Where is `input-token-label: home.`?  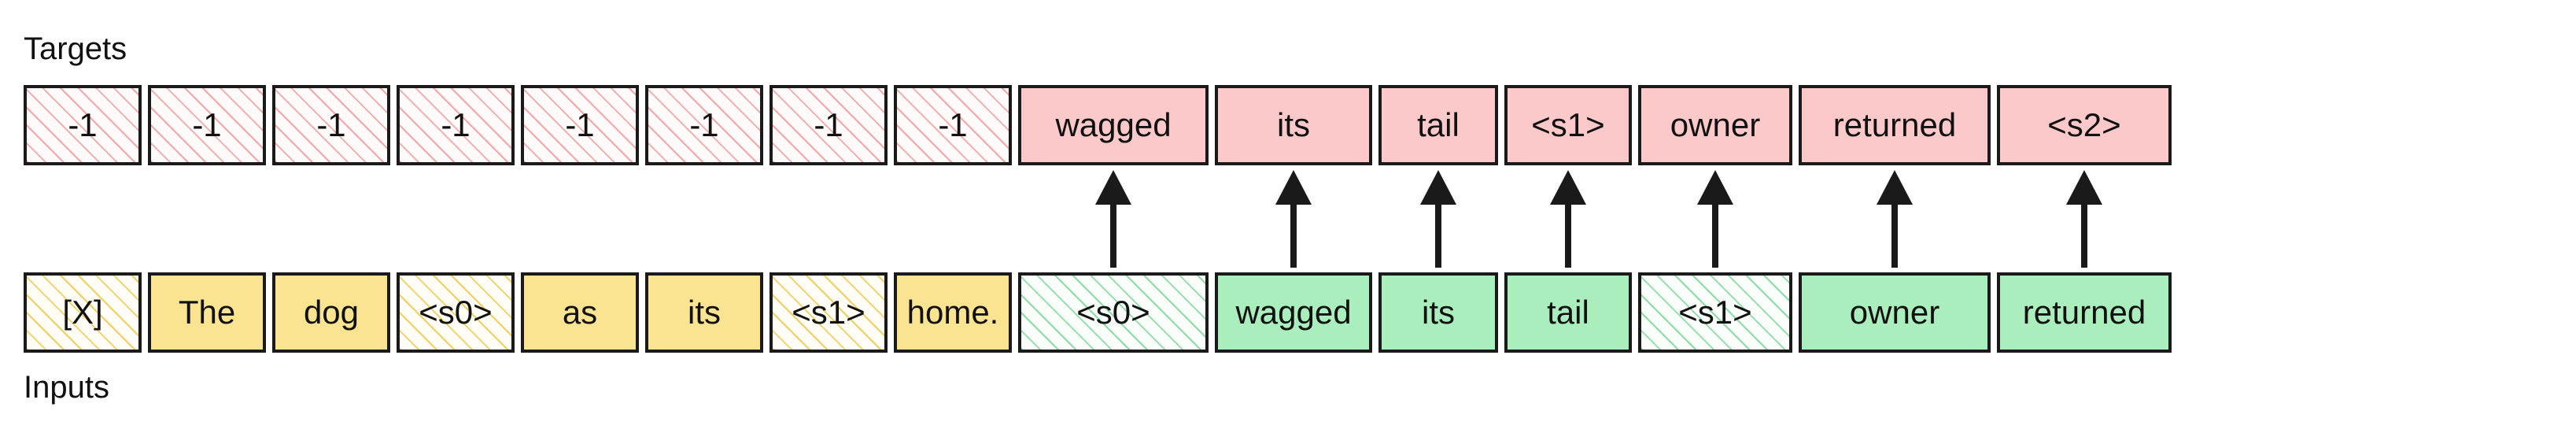
input-token-label: home. is located at coordinates (953, 312).